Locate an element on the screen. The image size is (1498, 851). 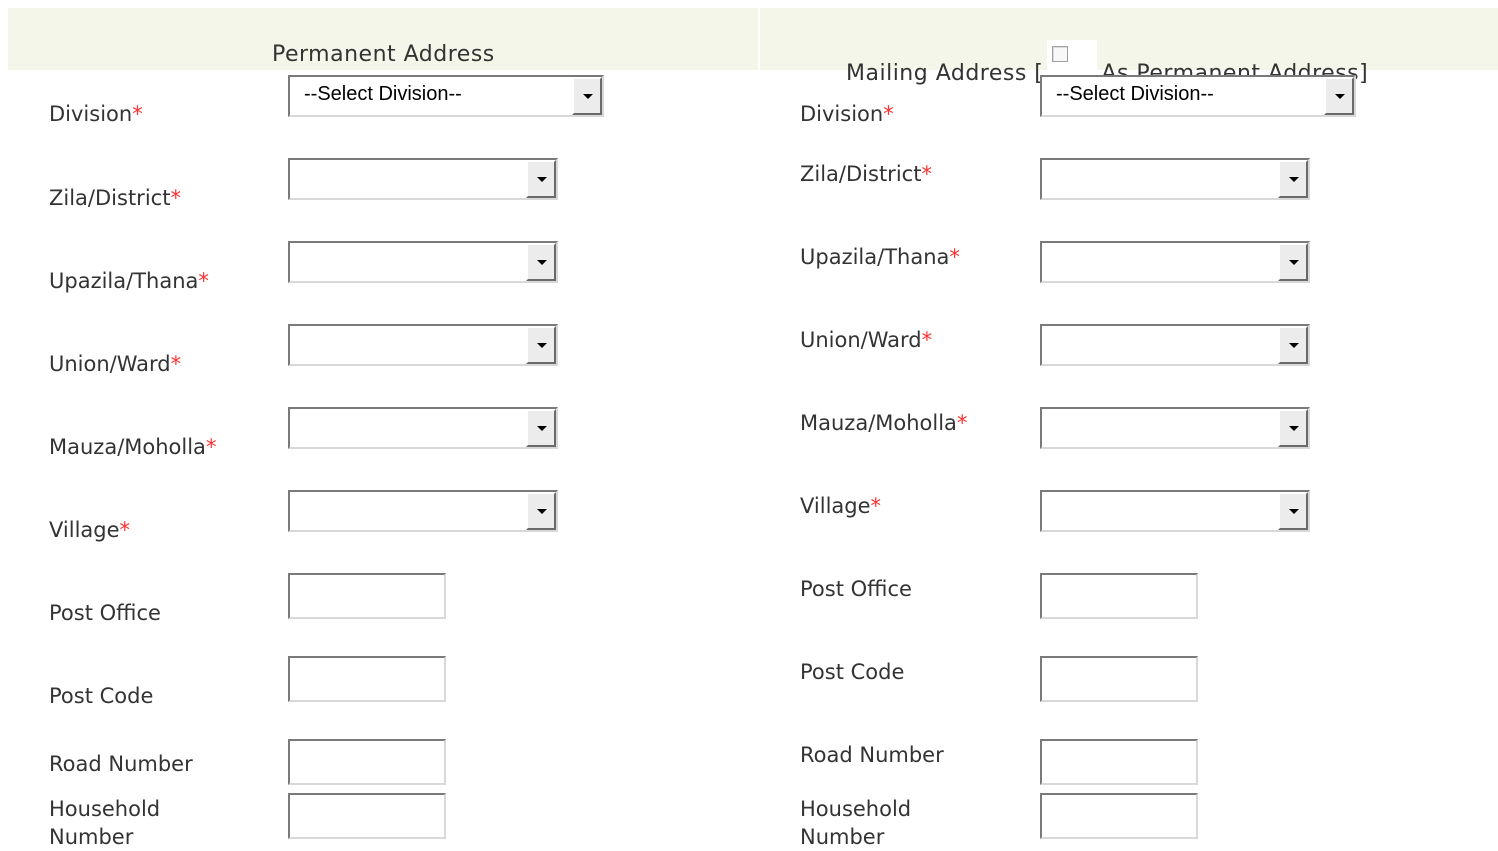
perm-union-select is located at coordinates (423, 345).